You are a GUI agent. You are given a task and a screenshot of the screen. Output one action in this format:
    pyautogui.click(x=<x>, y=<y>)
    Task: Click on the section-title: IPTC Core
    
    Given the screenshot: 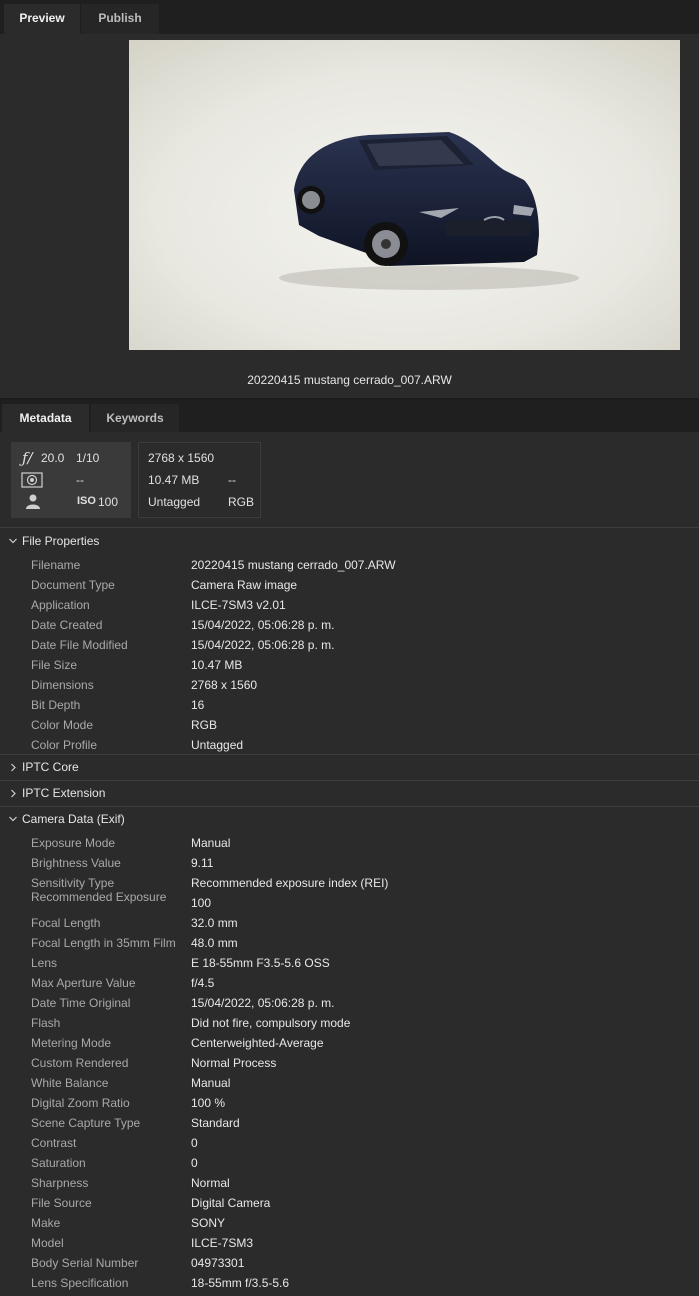 What is the action you would take?
    pyautogui.click(x=50, y=767)
    